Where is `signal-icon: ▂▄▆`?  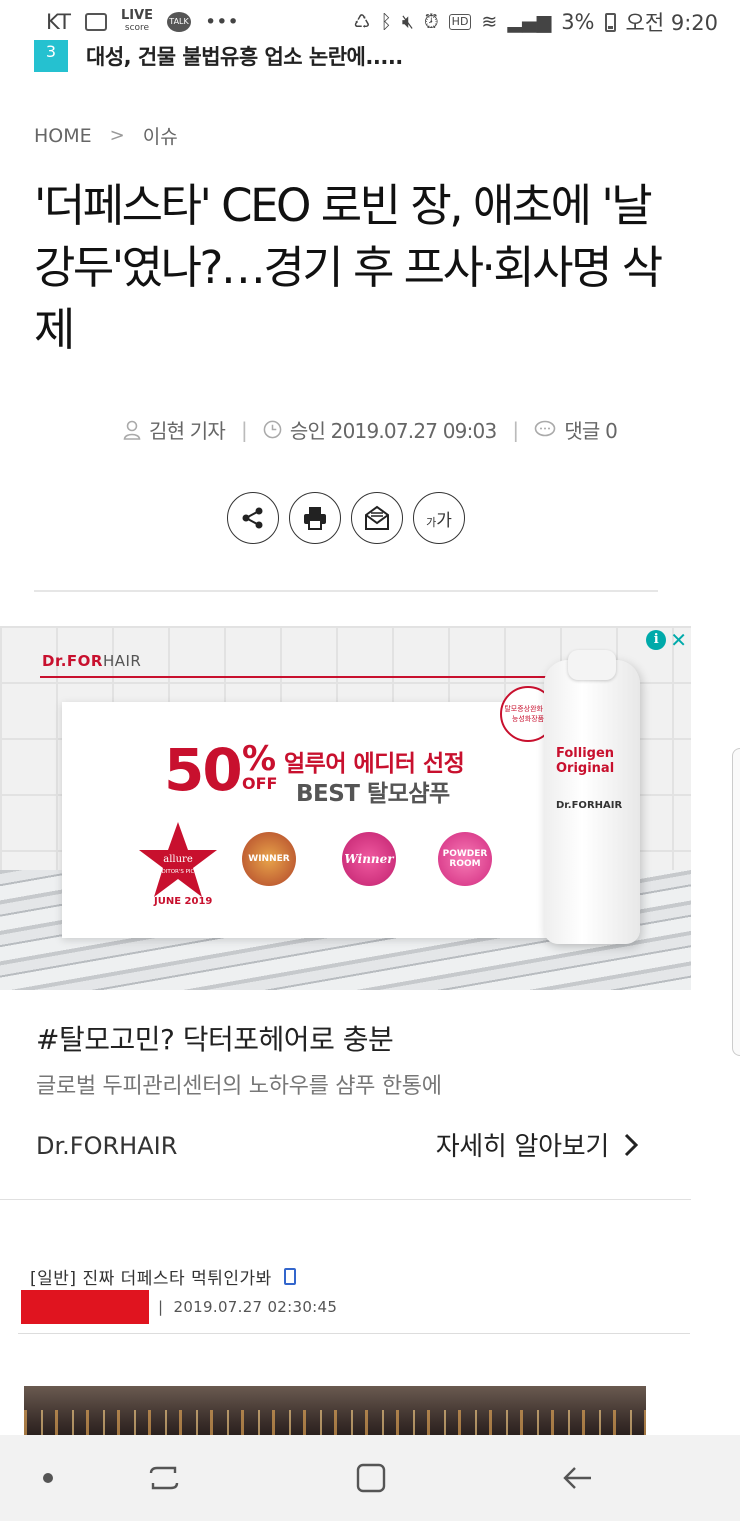
signal-icon: ▂▄▆ is located at coordinates (529, 21).